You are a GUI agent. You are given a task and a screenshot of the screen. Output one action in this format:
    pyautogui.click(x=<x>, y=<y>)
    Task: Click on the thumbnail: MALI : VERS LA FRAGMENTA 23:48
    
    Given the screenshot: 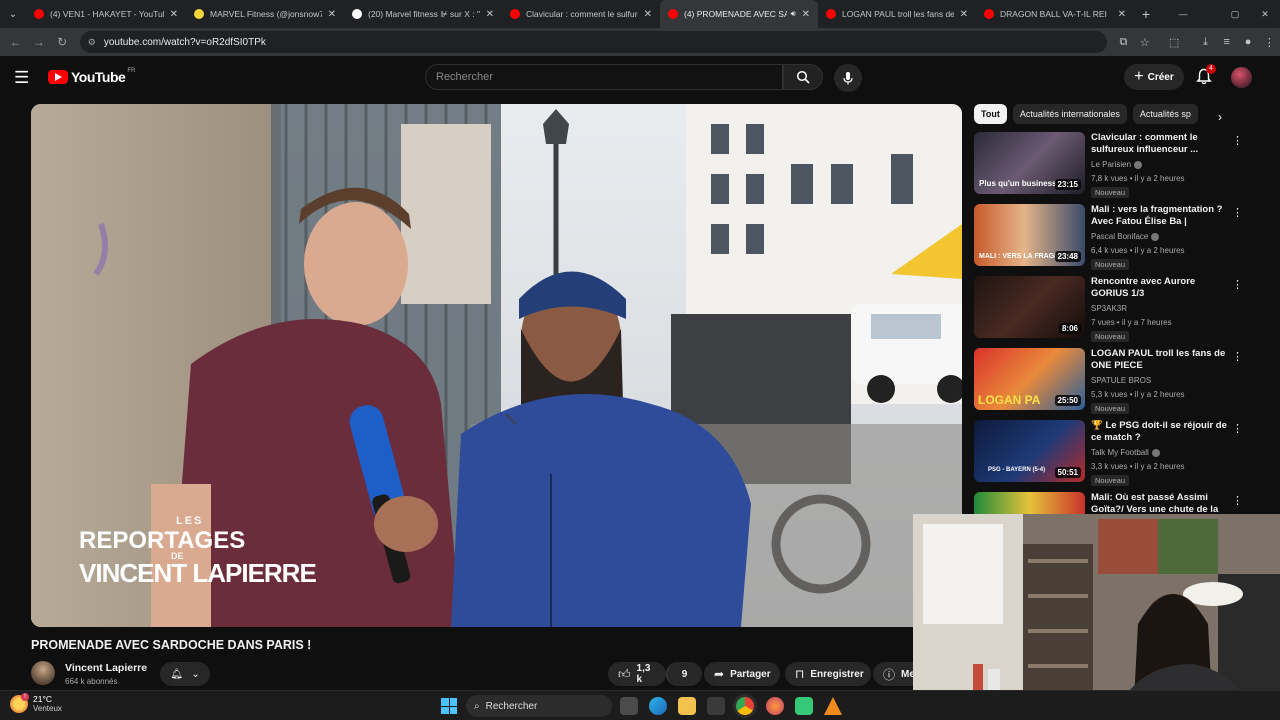 What is the action you would take?
    pyautogui.click(x=1029, y=235)
    